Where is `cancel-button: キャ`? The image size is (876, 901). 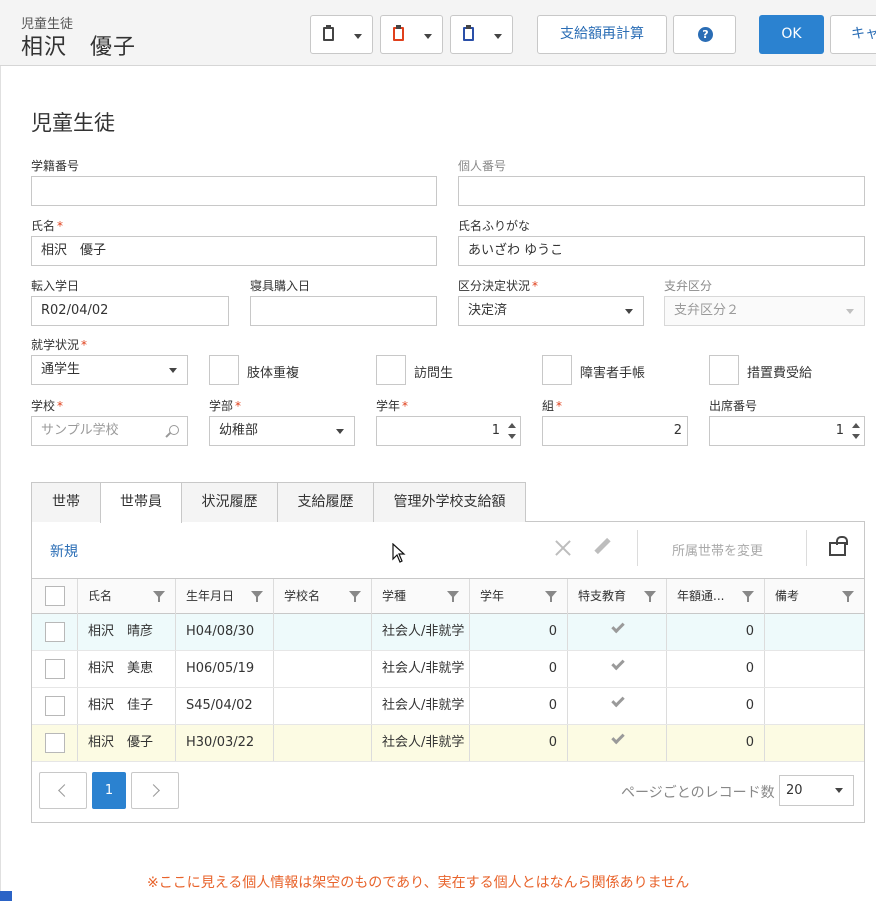 cancel-button: キャ is located at coordinates (853, 34).